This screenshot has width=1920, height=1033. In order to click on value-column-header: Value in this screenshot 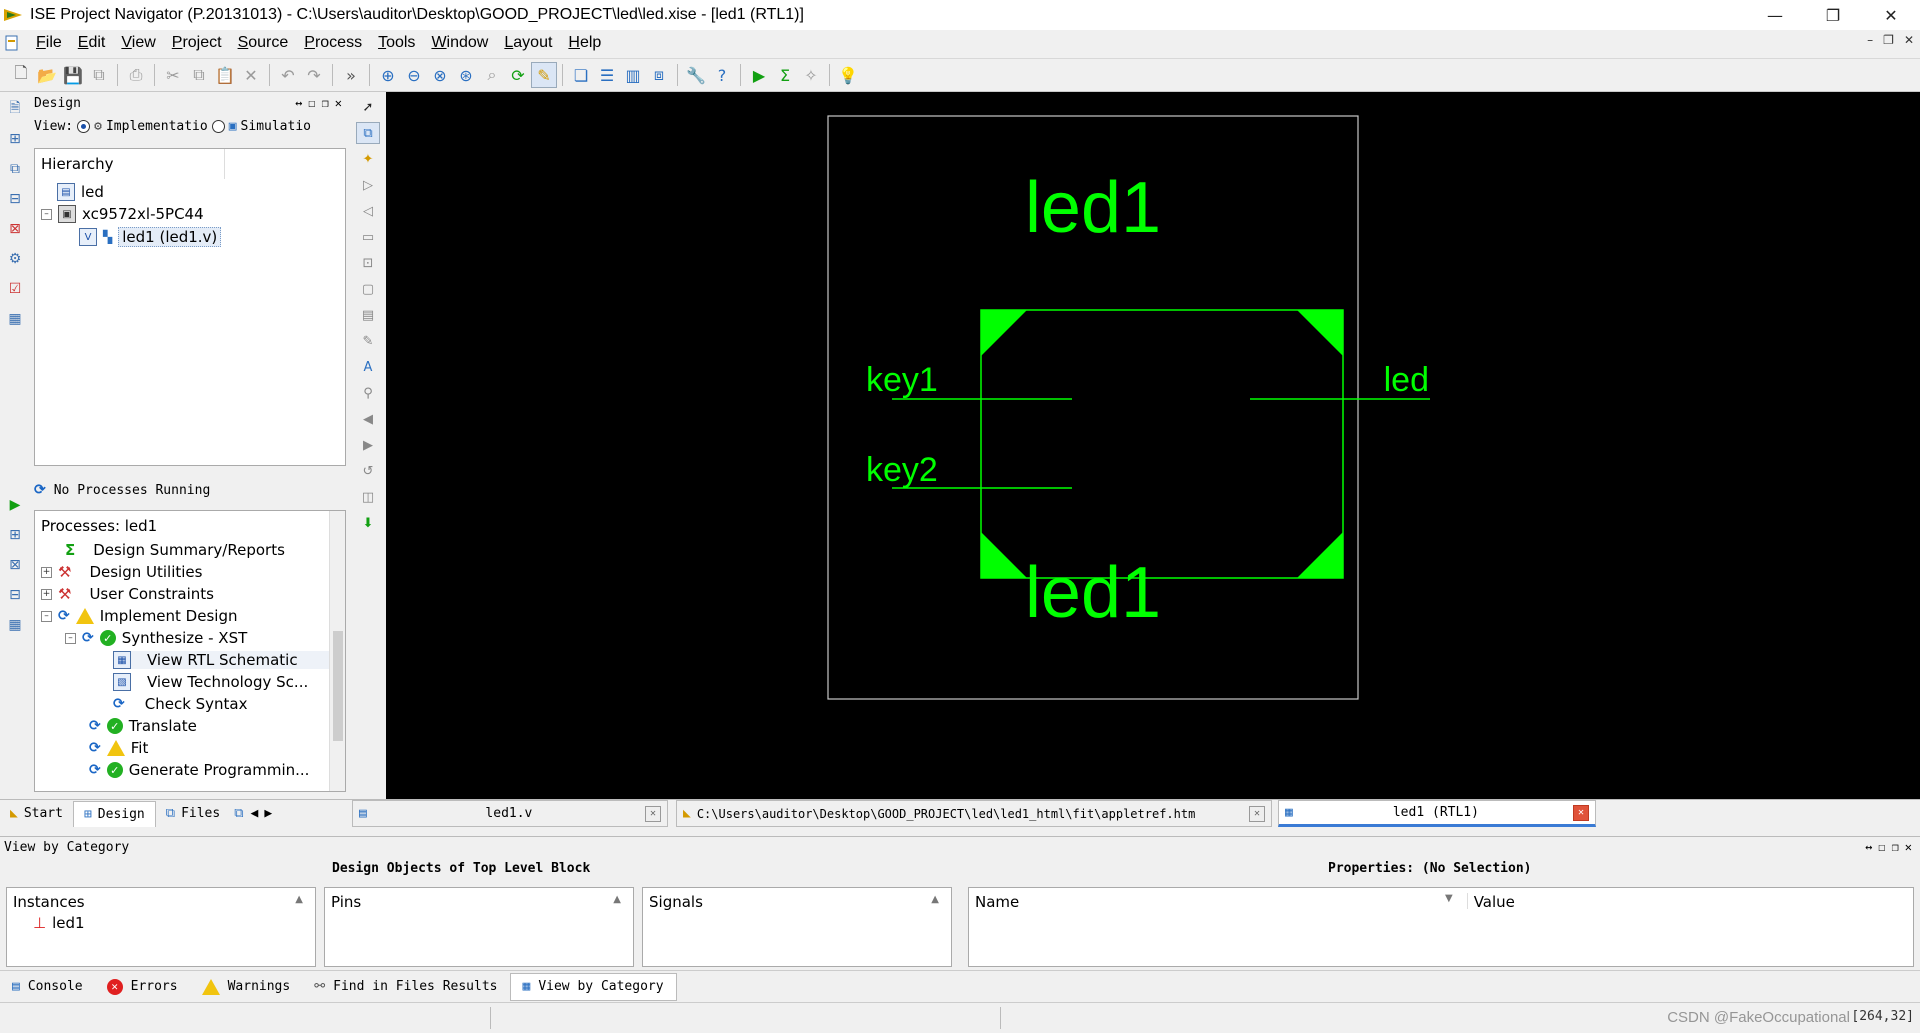, I will do `click(1490, 902)`.